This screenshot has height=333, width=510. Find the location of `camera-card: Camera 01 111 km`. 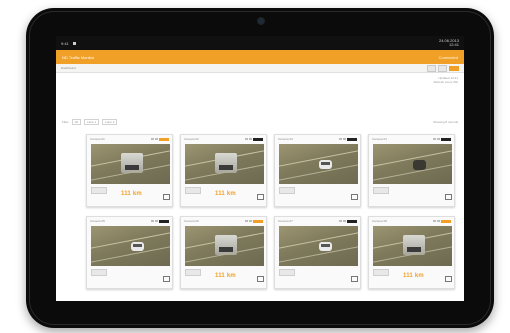

camera-card: Camera 01 111 km is located at coordinates (129, 170).